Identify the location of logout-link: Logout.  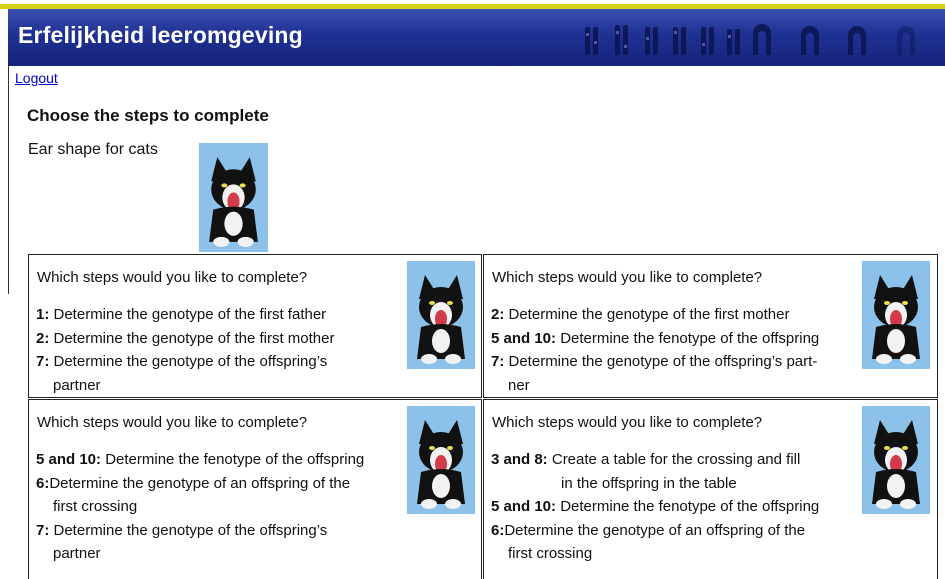
(36, 78).